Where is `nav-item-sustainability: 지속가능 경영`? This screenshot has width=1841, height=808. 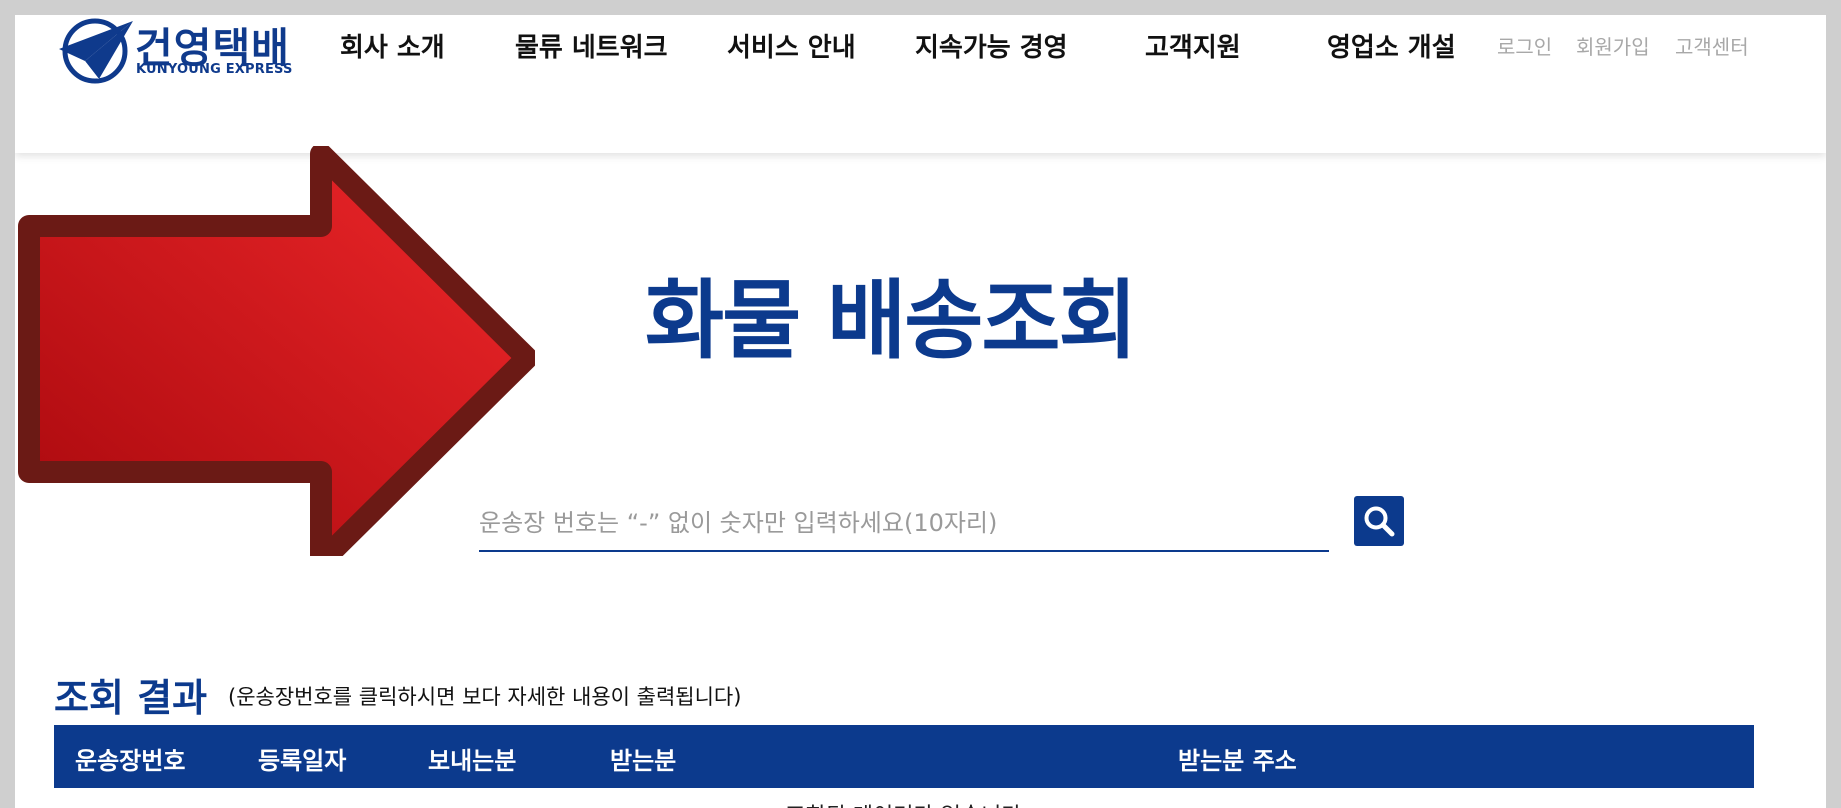
nav-item-sustainability: 지속가능 경영 is located at coordinates (991, 45).